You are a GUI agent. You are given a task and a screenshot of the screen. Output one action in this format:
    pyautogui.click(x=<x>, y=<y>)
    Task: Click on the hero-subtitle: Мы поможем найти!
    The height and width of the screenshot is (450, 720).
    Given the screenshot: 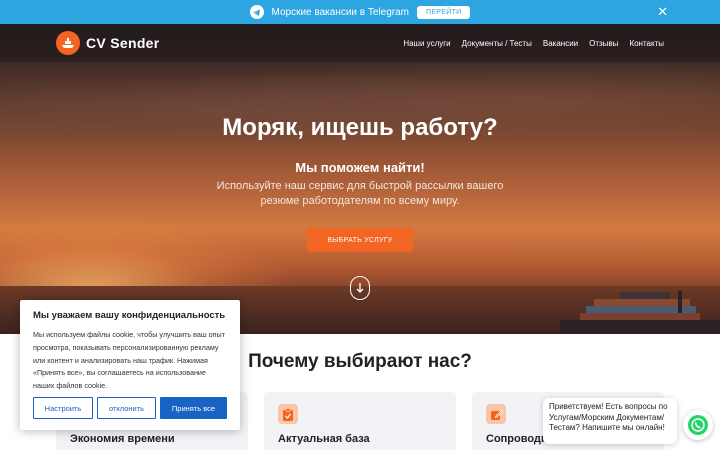 What is the action you would take?
    pyautogui.click(x=360, y=167)
    